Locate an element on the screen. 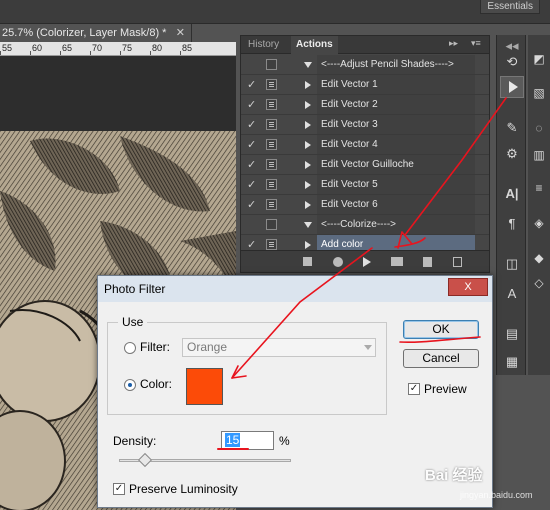 This screenshot has height=510, width=550. filter-radio is located at coordinates (130, 348).